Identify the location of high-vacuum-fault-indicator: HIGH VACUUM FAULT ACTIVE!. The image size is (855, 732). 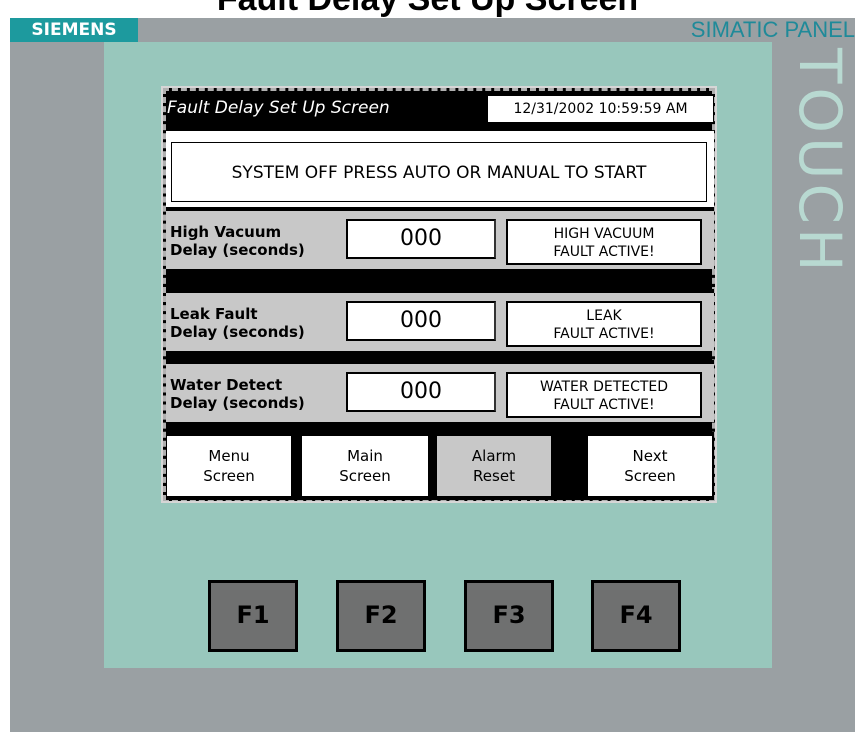
(604, 242).